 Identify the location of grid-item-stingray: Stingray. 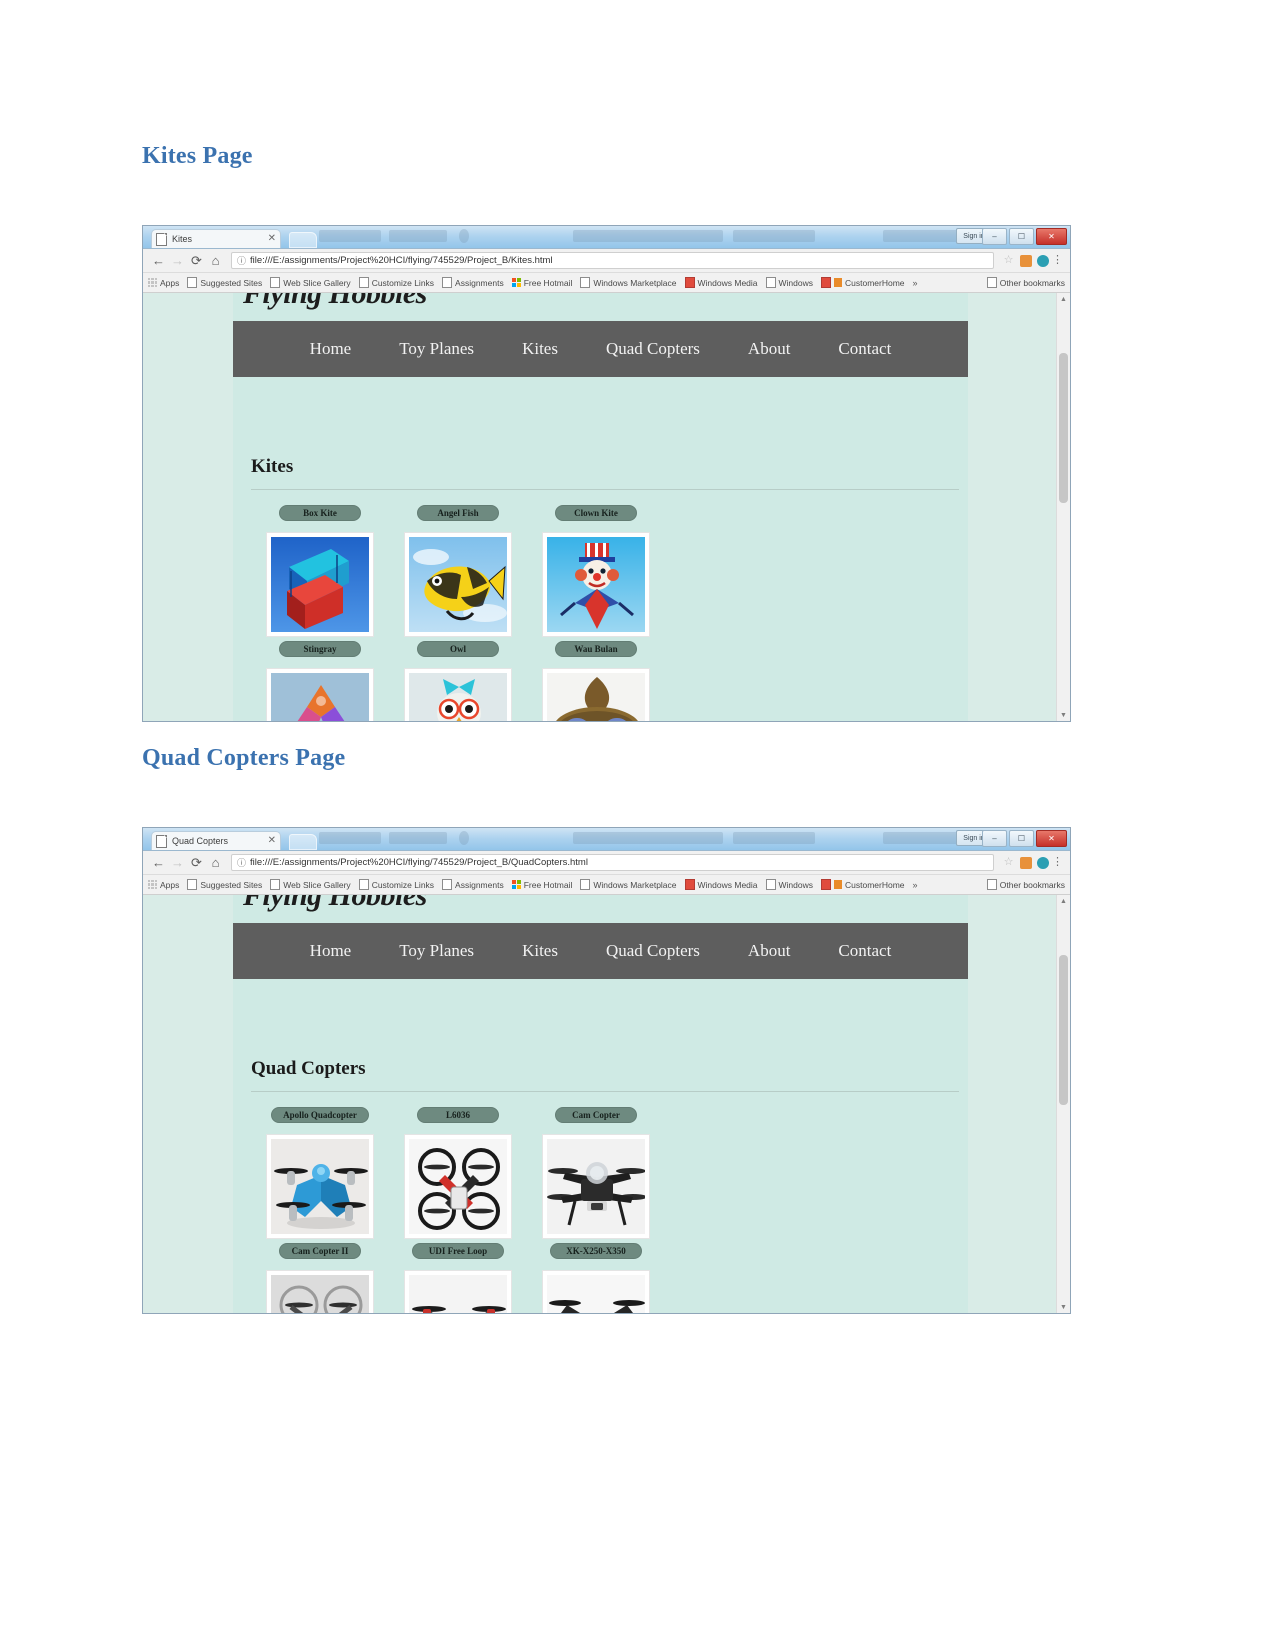
(320, 681).